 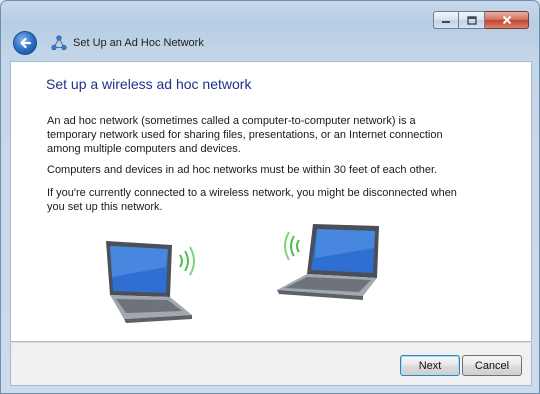 I want to click on cancel-button: Cancel, so click(x=492, y=365).